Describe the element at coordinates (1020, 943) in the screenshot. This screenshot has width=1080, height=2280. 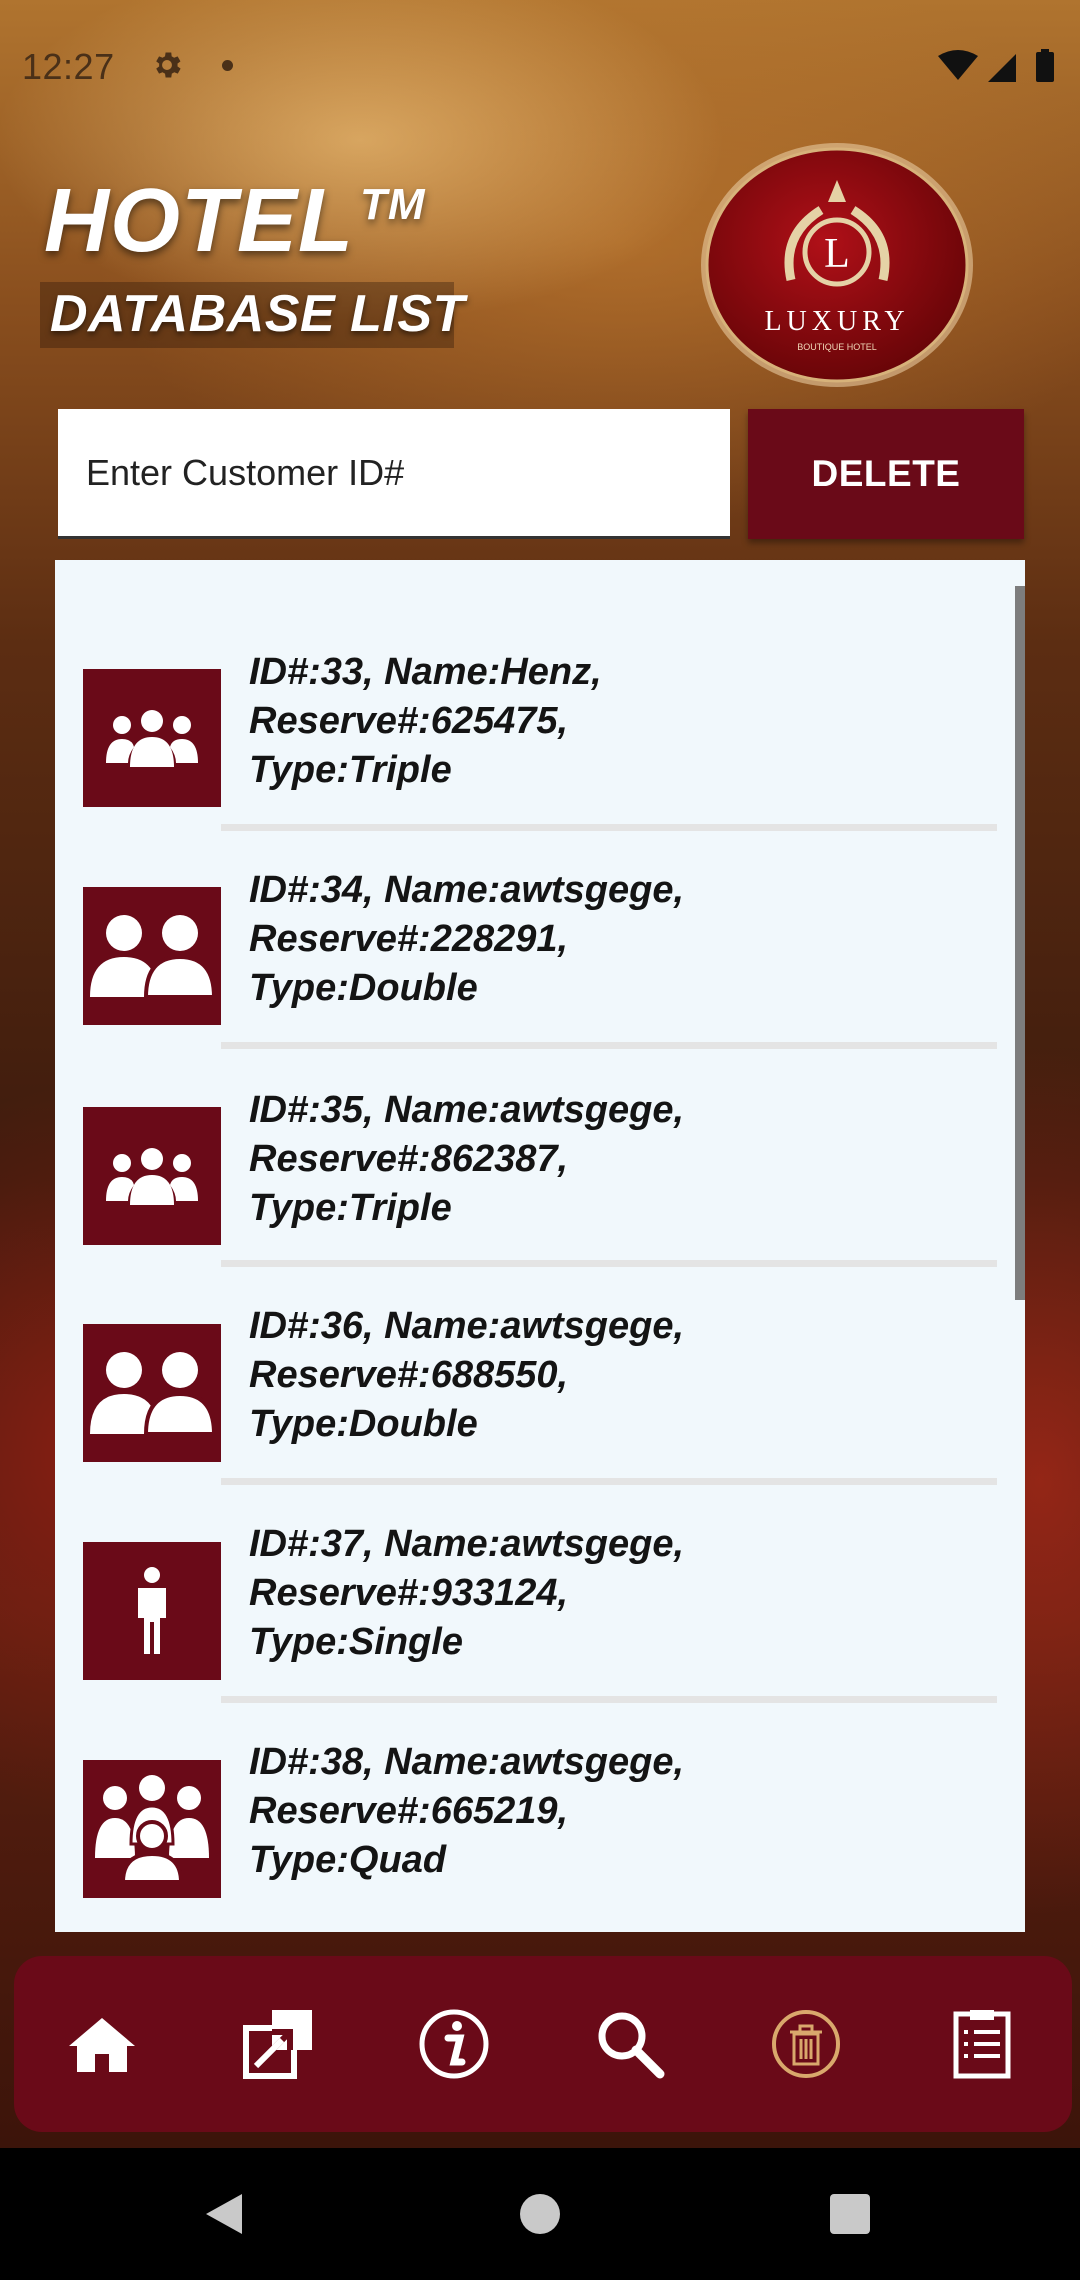
I see `list-scrollbar` at that location.